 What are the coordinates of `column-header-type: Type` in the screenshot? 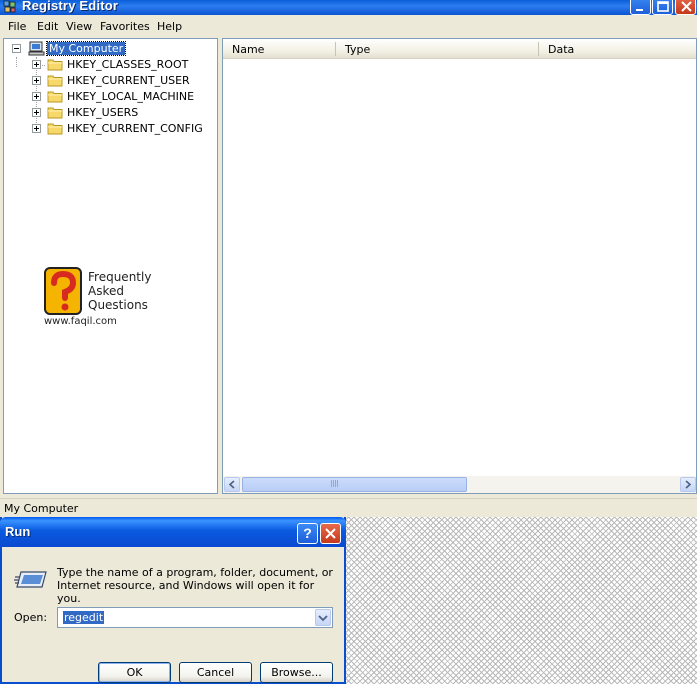 It's located at (437, 49).